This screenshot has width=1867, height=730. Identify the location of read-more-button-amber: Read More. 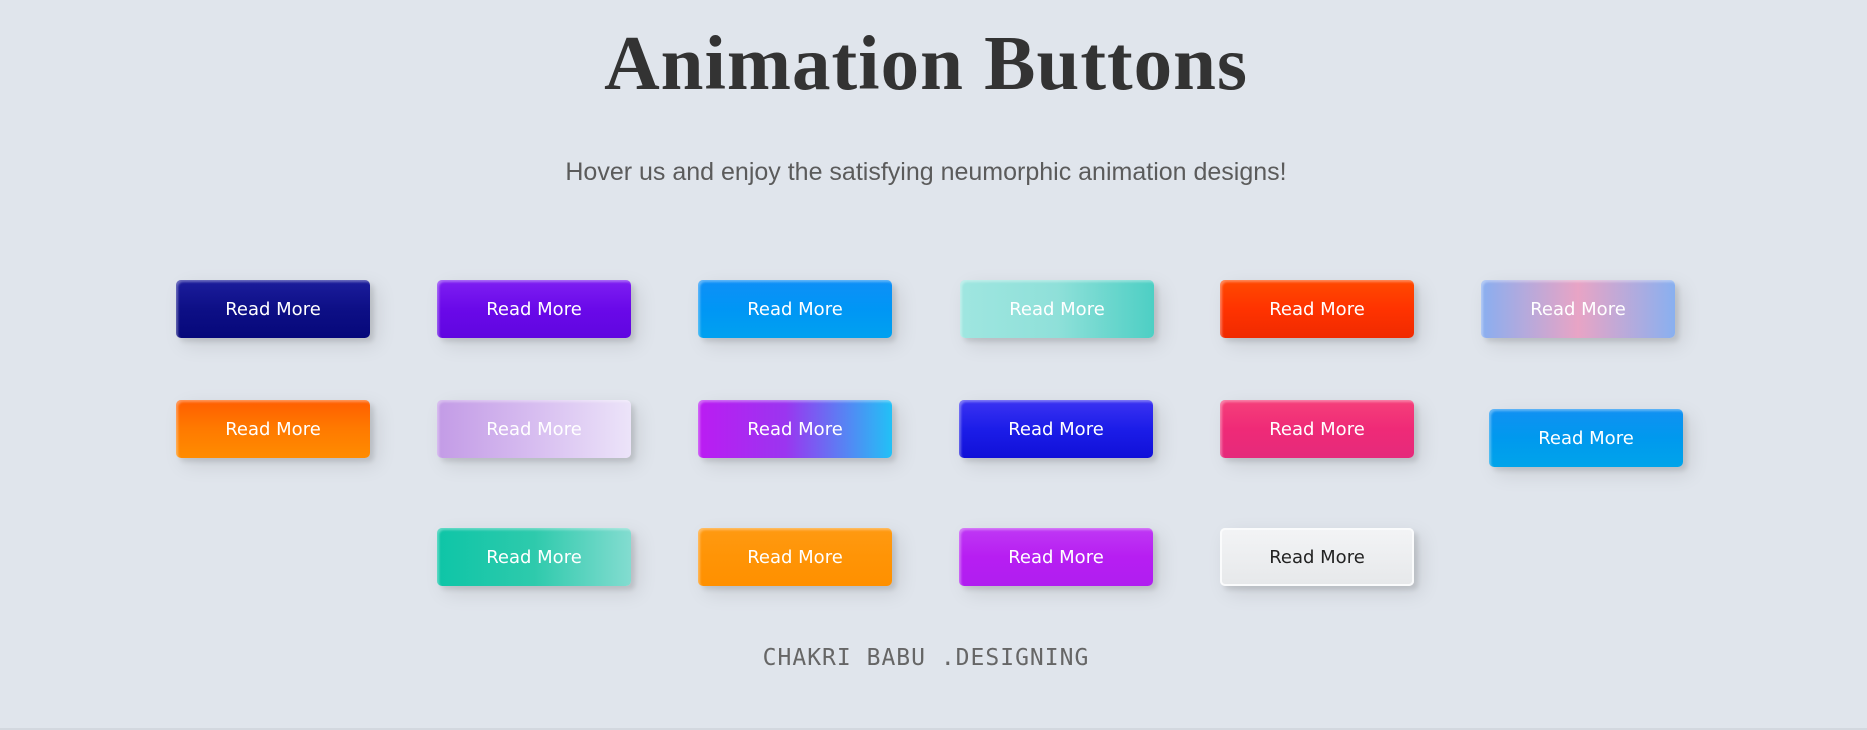
(795, 557).